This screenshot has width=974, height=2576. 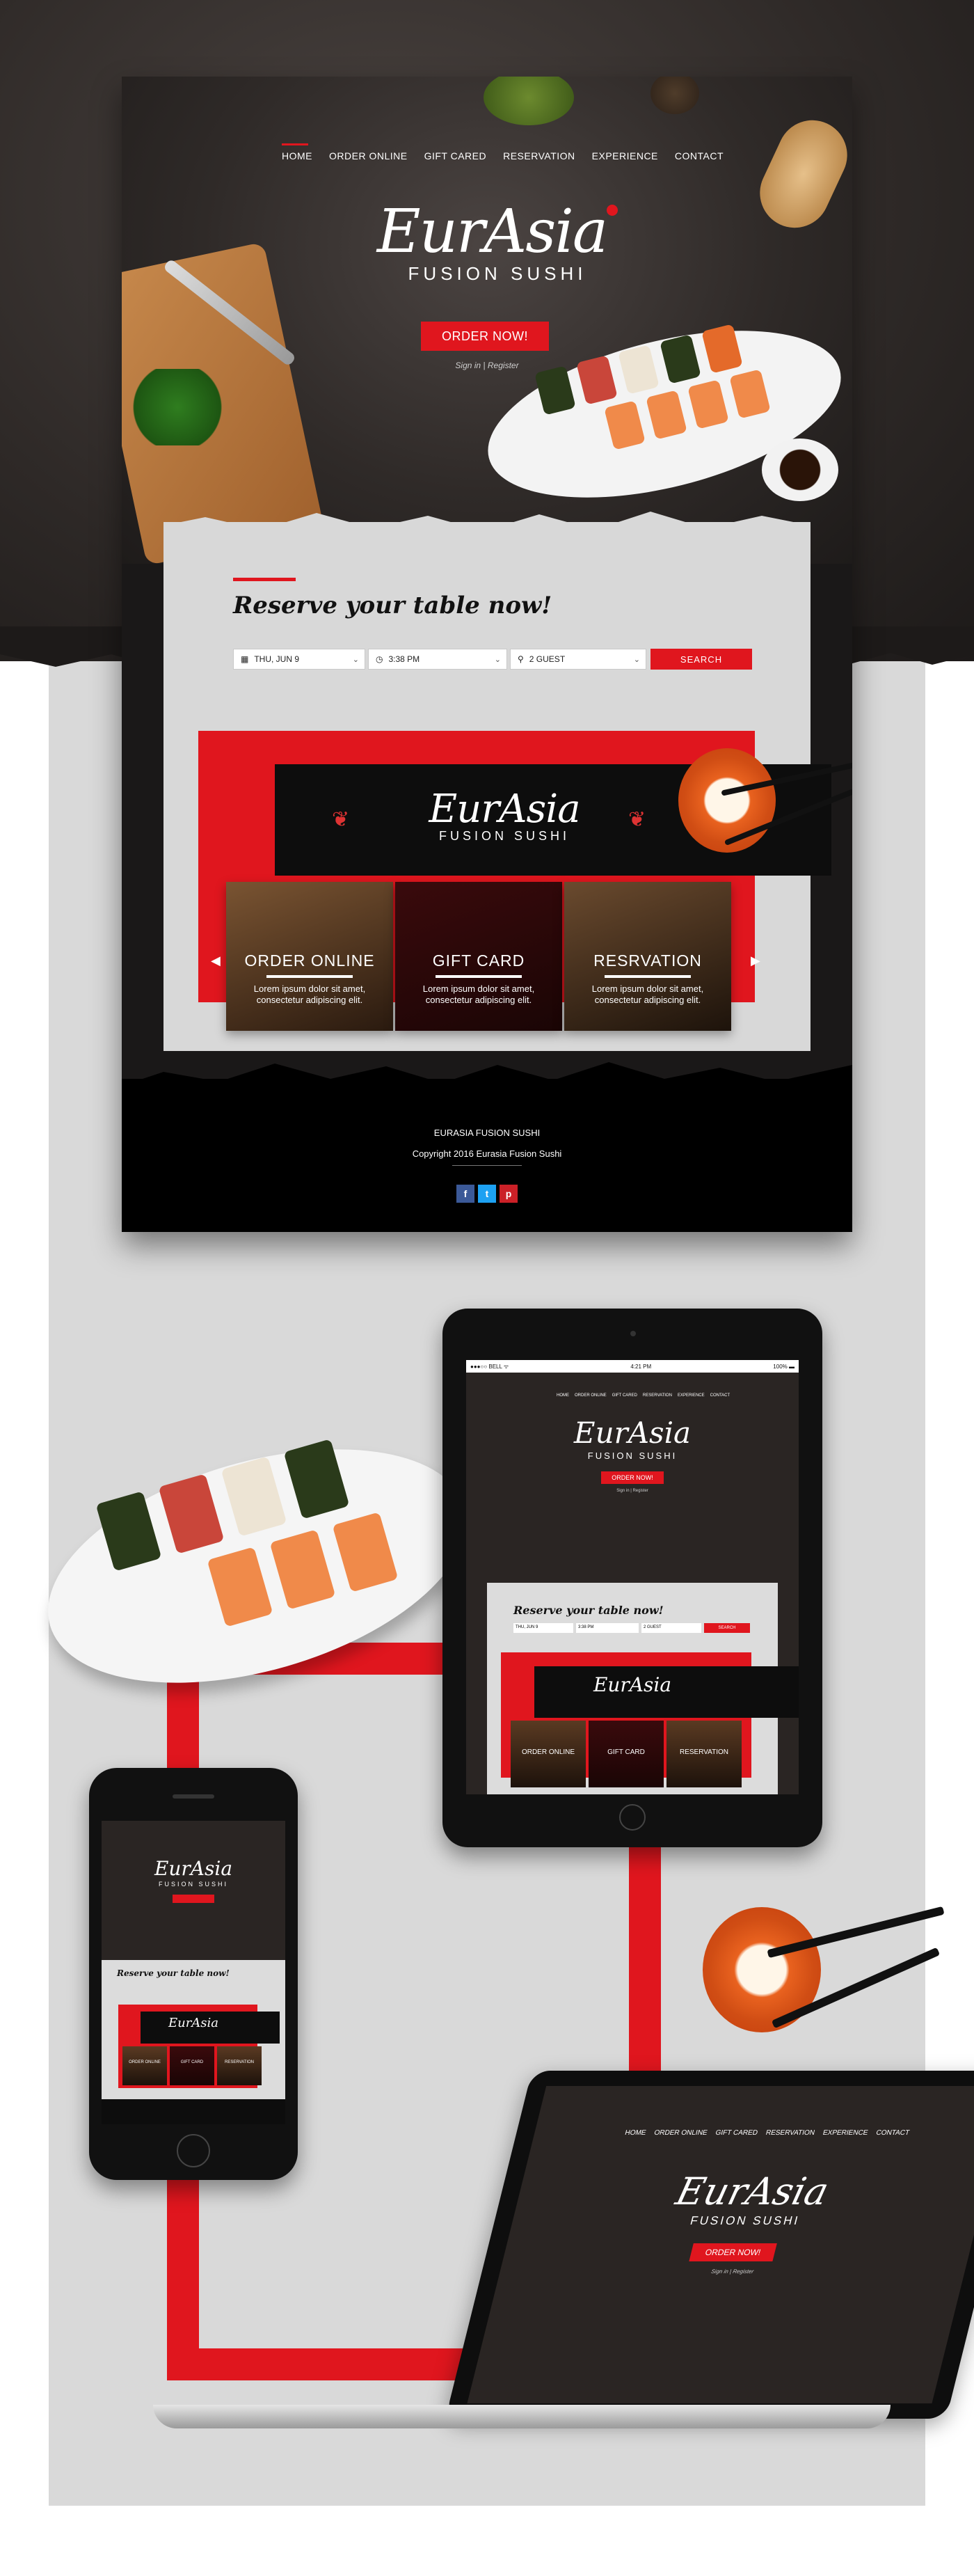 I want to click on tablet-nav-item: HOME, so click(x=563, y=1395).